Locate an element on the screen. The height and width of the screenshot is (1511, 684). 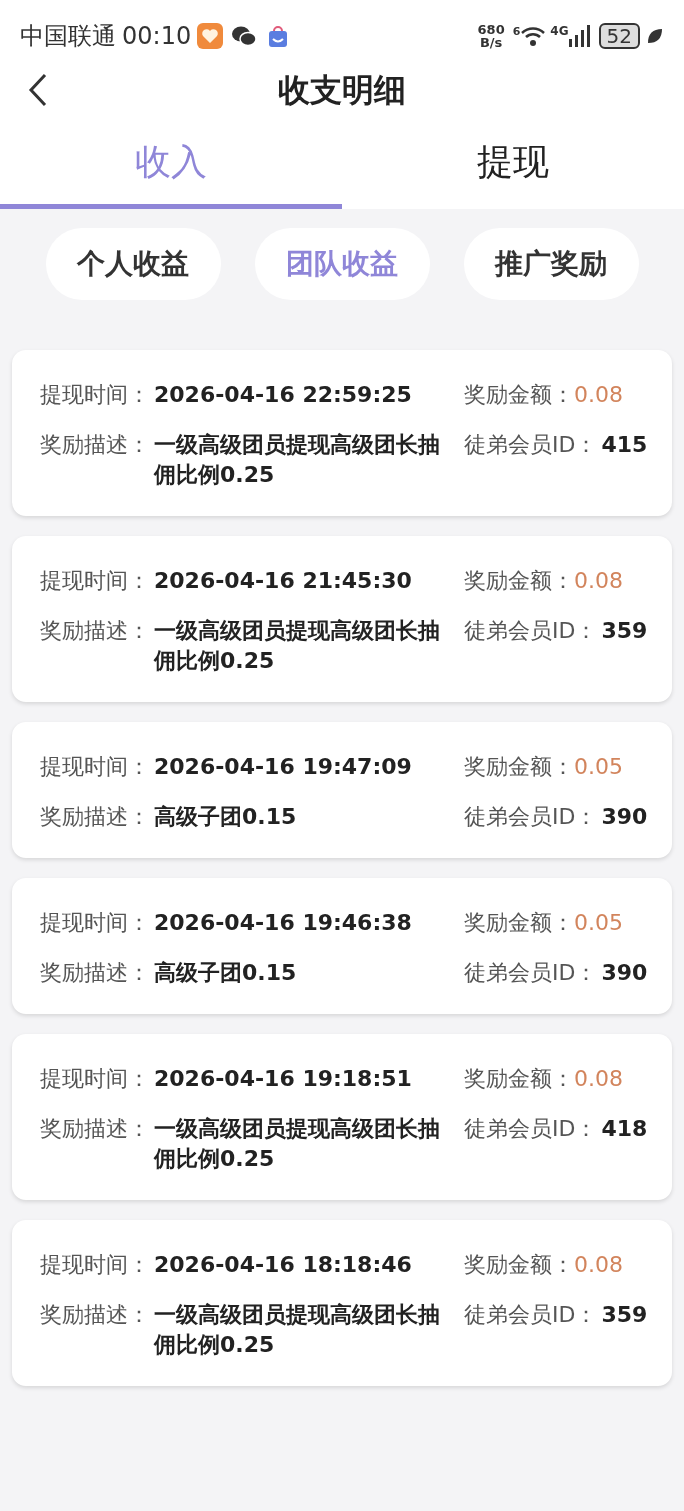
filter-chip: 推广奖励 is located at coordinates (551, 264).